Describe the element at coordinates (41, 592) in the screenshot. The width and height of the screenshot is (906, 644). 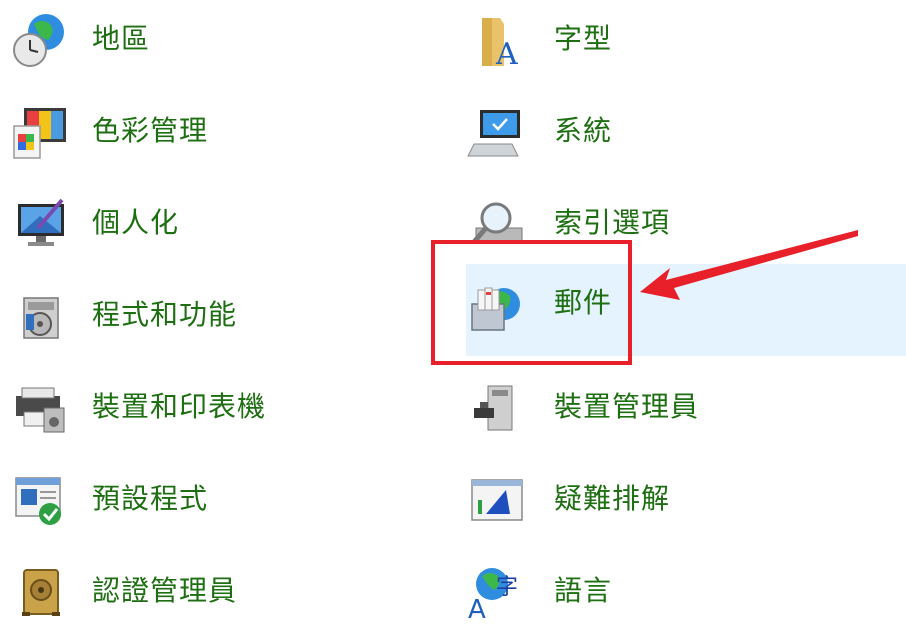
I see `credential-manager-icon` at that location.